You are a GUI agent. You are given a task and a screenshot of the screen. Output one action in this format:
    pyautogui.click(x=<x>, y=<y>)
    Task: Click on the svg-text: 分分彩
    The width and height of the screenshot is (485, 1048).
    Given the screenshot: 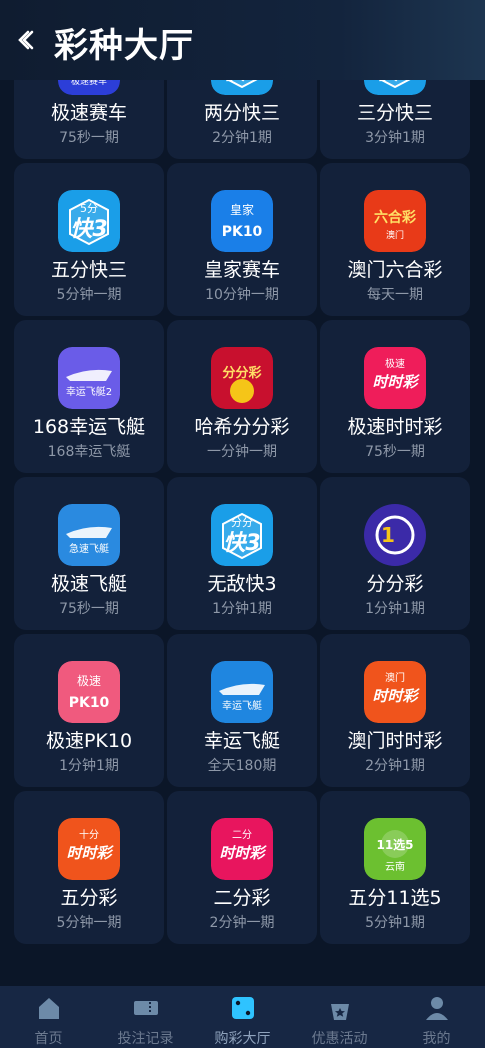 What is the action you would take?
    pyautogui.click(x=241, y=373)
    